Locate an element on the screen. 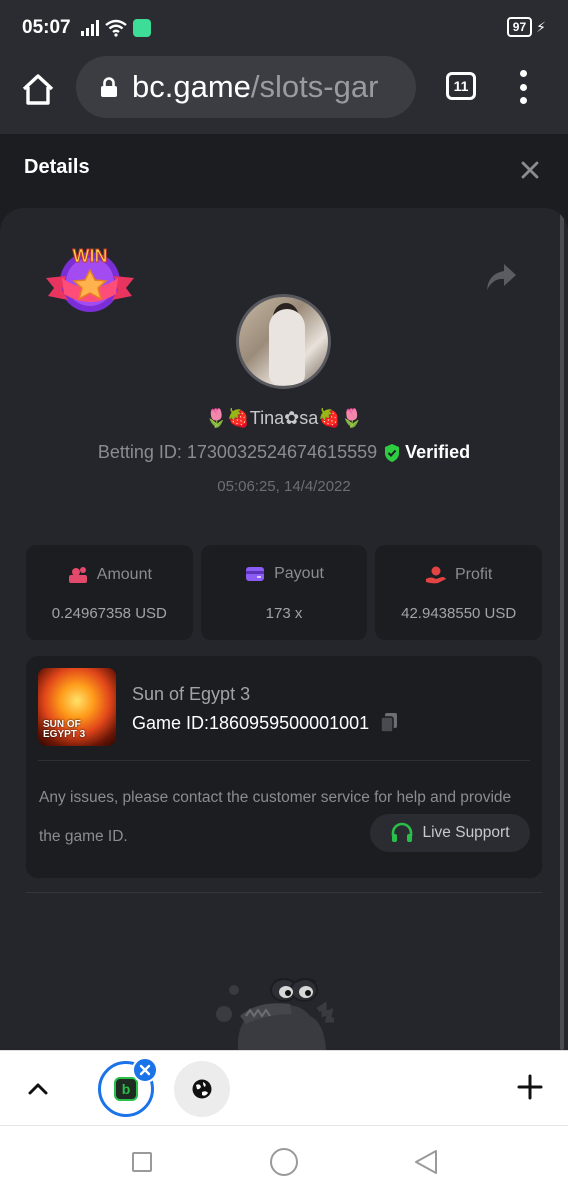 The height and width of the screenshot is (1200, 568). signal-icon is located at coordinates (89, 28).